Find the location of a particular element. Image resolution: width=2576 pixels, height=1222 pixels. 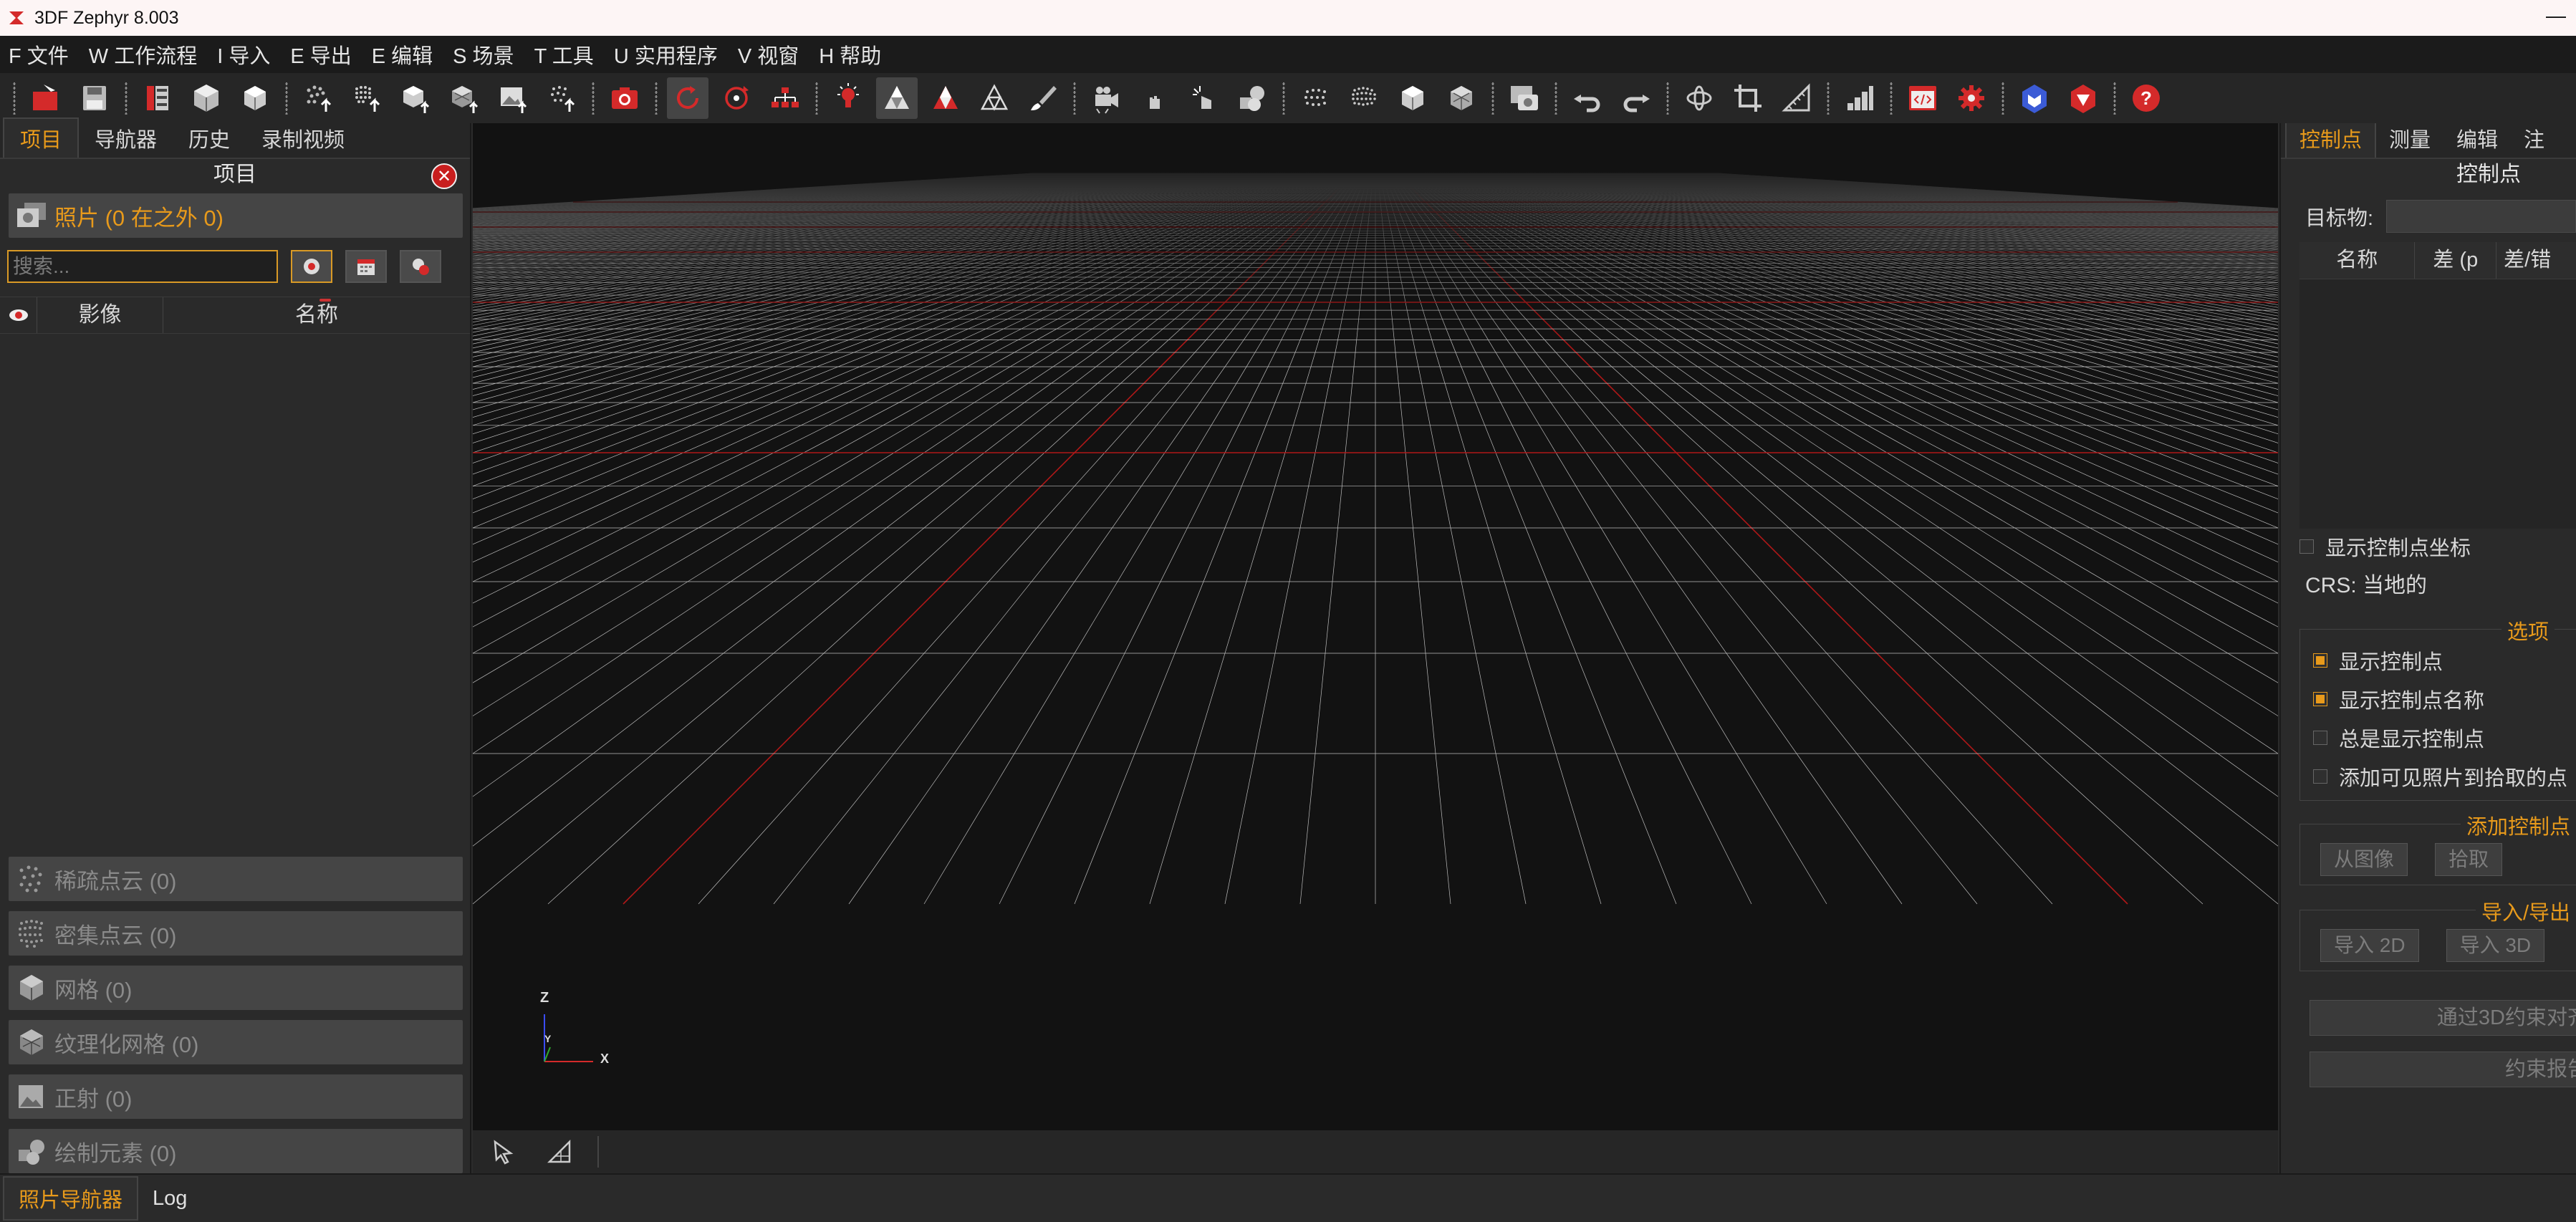

image-column: 影像 is located at coordinates (100, 315).